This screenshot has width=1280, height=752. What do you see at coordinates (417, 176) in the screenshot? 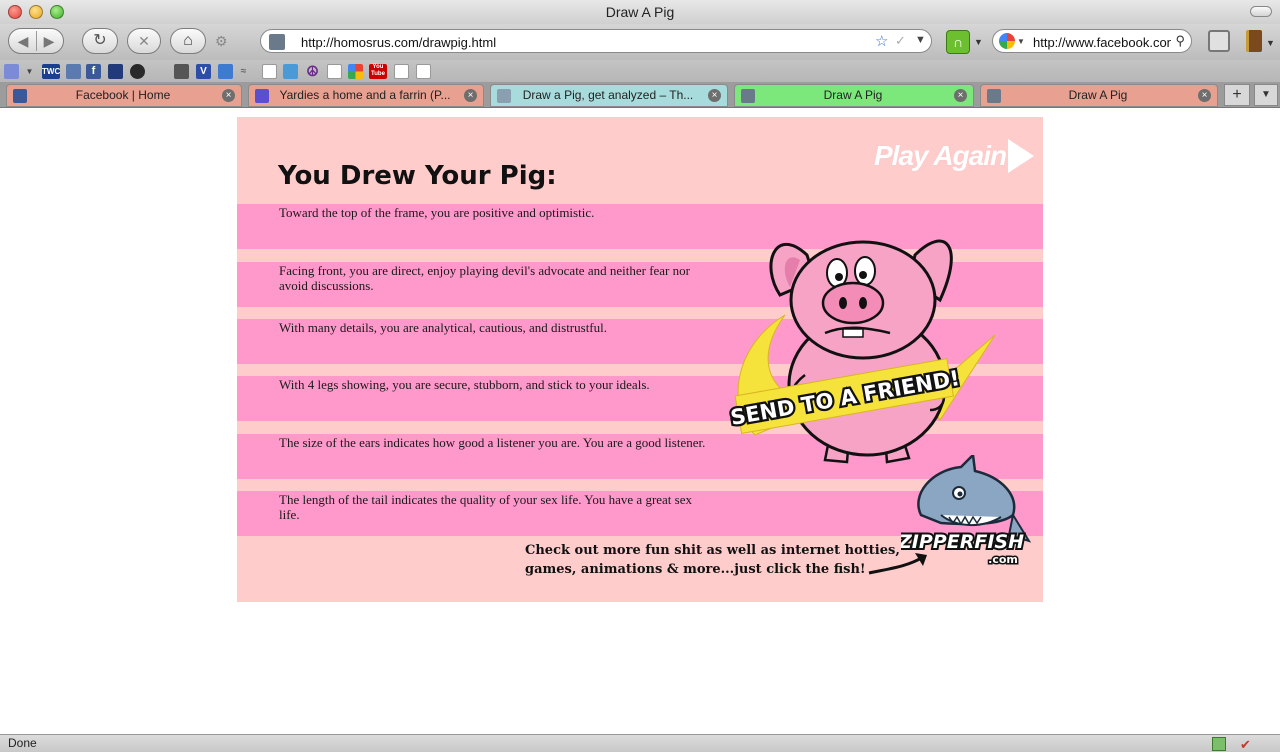
I see `page-title: You Drew Your Pig:` at bounding box center [417, 176].